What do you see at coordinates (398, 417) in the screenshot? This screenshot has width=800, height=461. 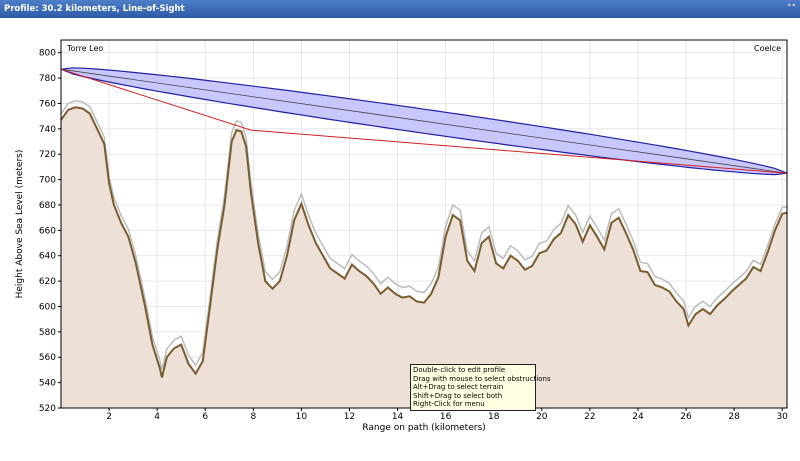 I see `x-tick-label: 14` at bounding box center [398, 417].